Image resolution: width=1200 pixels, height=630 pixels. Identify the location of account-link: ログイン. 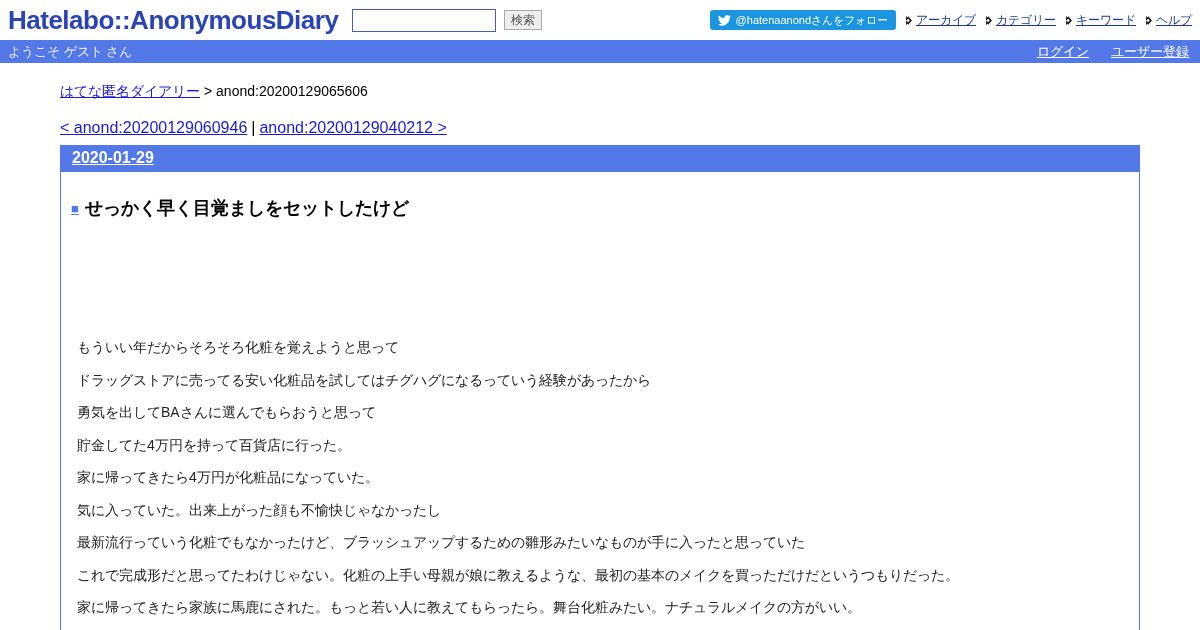
(1063, 51).